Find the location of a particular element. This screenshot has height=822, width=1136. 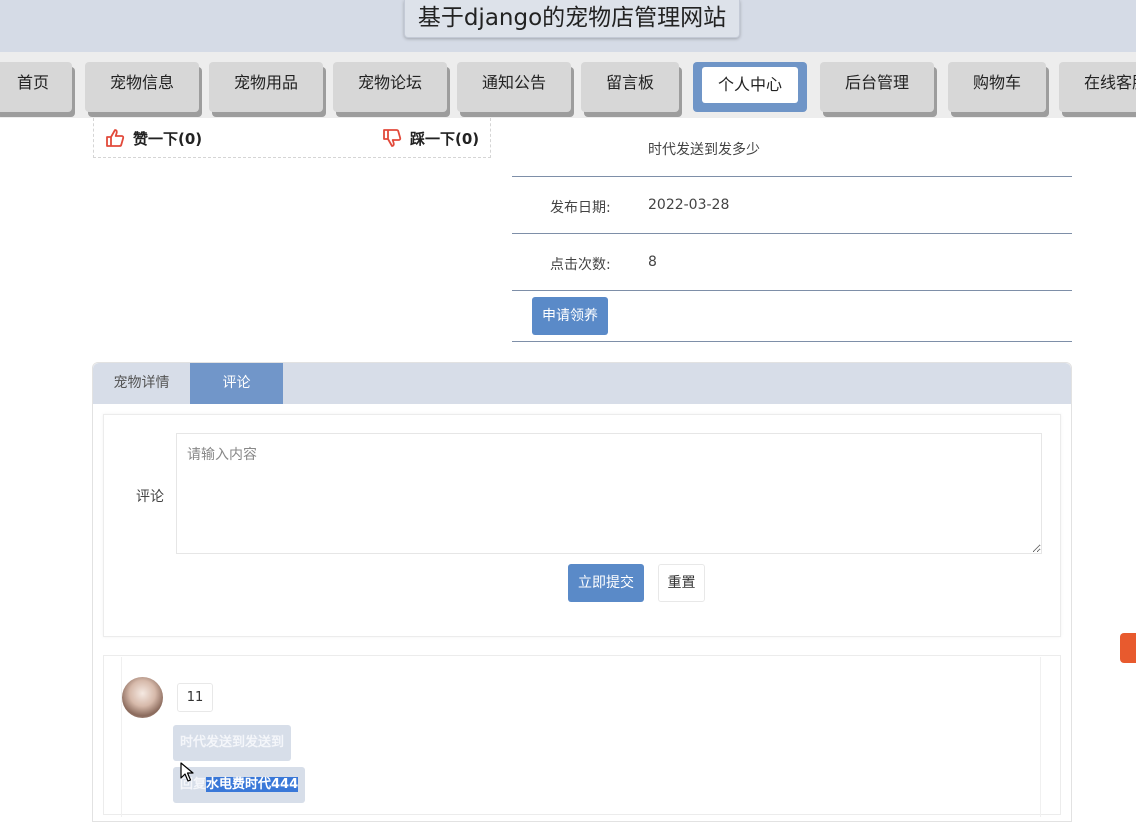

nav-item-label: 个人中心 is located at coordinates (749, 85).